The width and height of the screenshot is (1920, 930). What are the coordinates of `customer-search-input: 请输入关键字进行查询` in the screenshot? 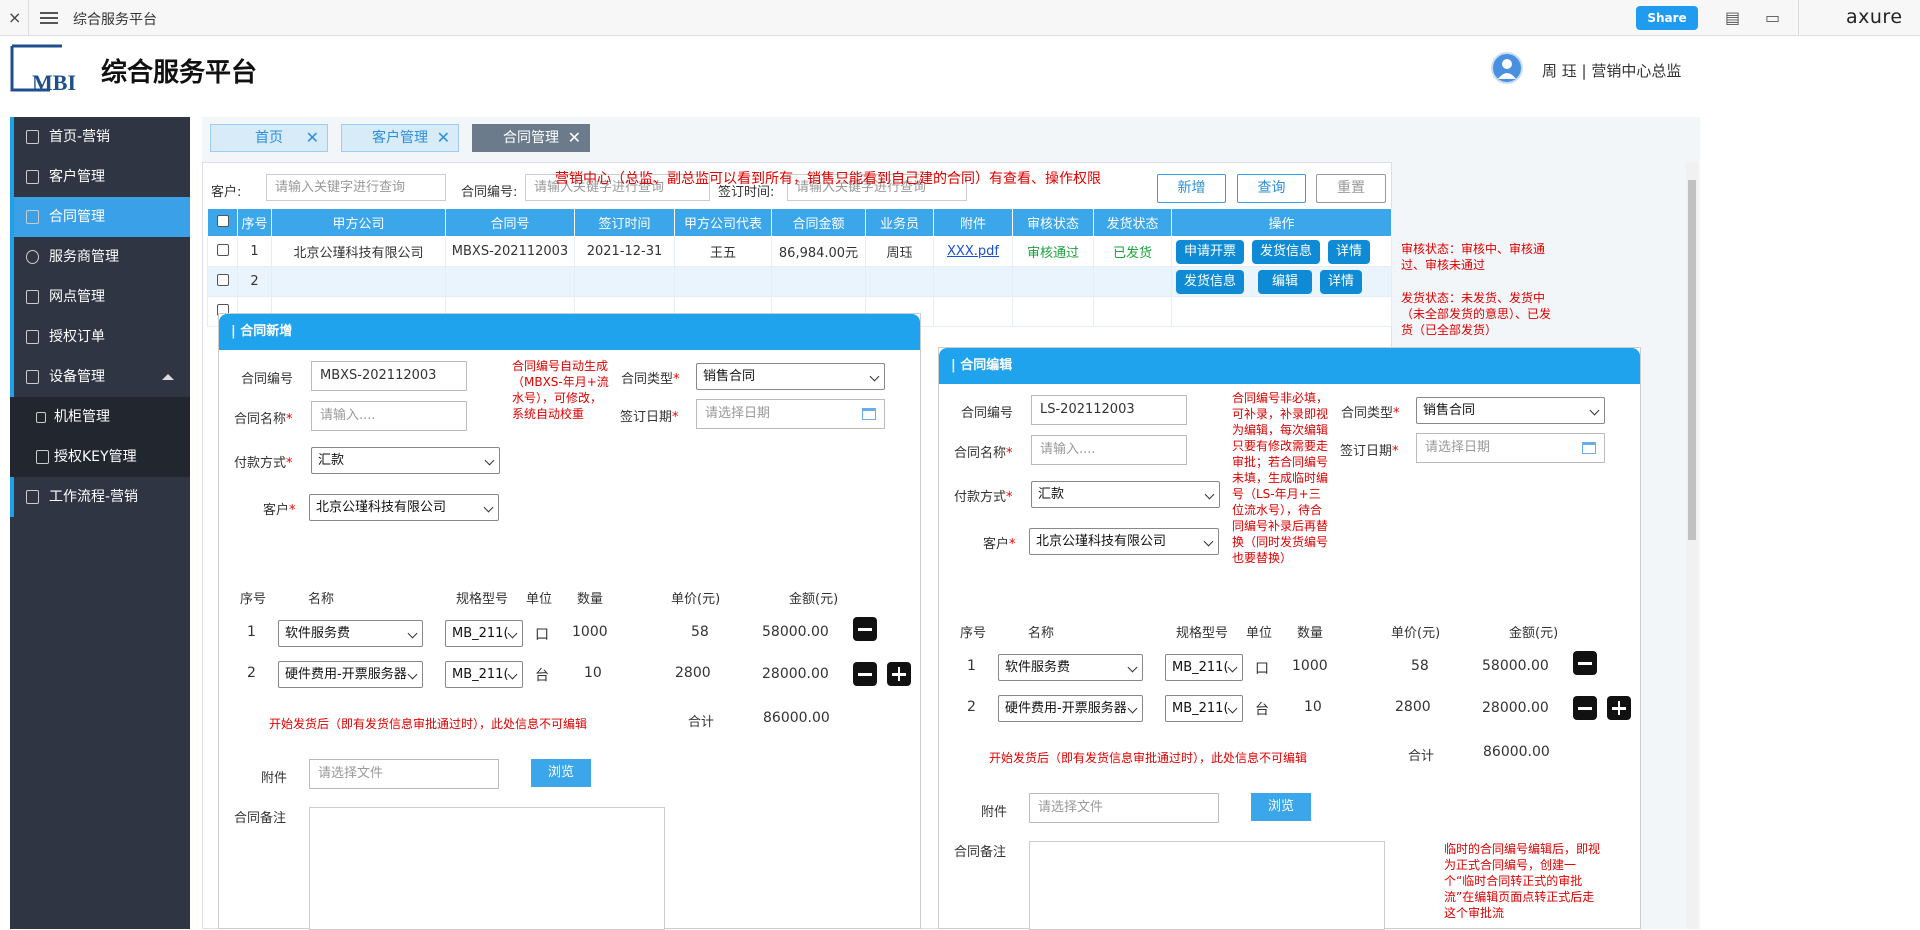 It's located at (356, 187).